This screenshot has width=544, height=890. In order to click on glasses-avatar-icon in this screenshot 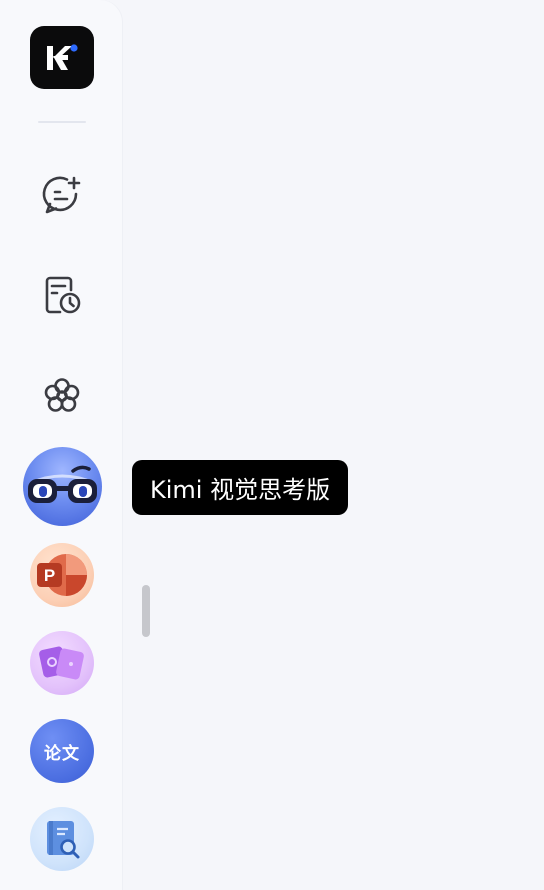, I will do `click(62, 484)`.